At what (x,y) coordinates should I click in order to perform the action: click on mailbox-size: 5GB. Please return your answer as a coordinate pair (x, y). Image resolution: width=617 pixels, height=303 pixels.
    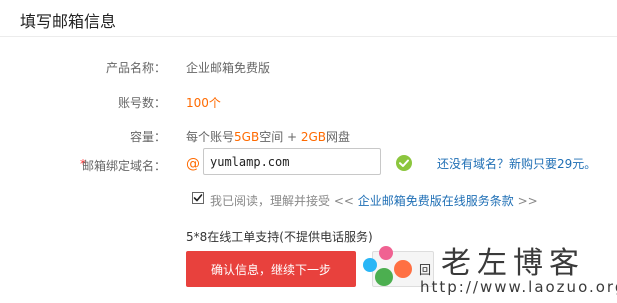
    Looking at the image, I should click on (247, 137).